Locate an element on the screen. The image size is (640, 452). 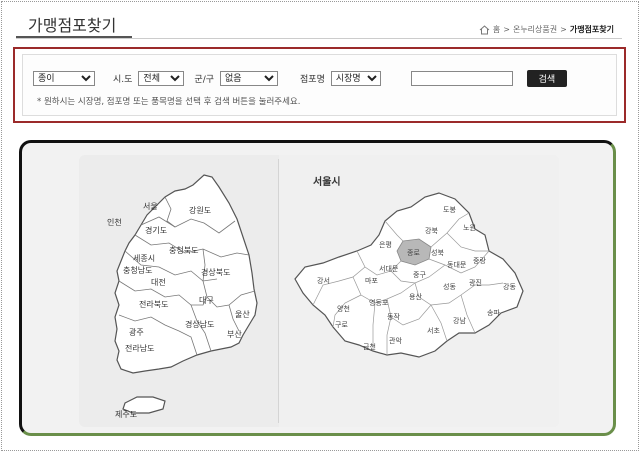
breadcrumb: 홈 > 온누리상품권 > 가맹점포찾기 is located at coordinates (546, 29).